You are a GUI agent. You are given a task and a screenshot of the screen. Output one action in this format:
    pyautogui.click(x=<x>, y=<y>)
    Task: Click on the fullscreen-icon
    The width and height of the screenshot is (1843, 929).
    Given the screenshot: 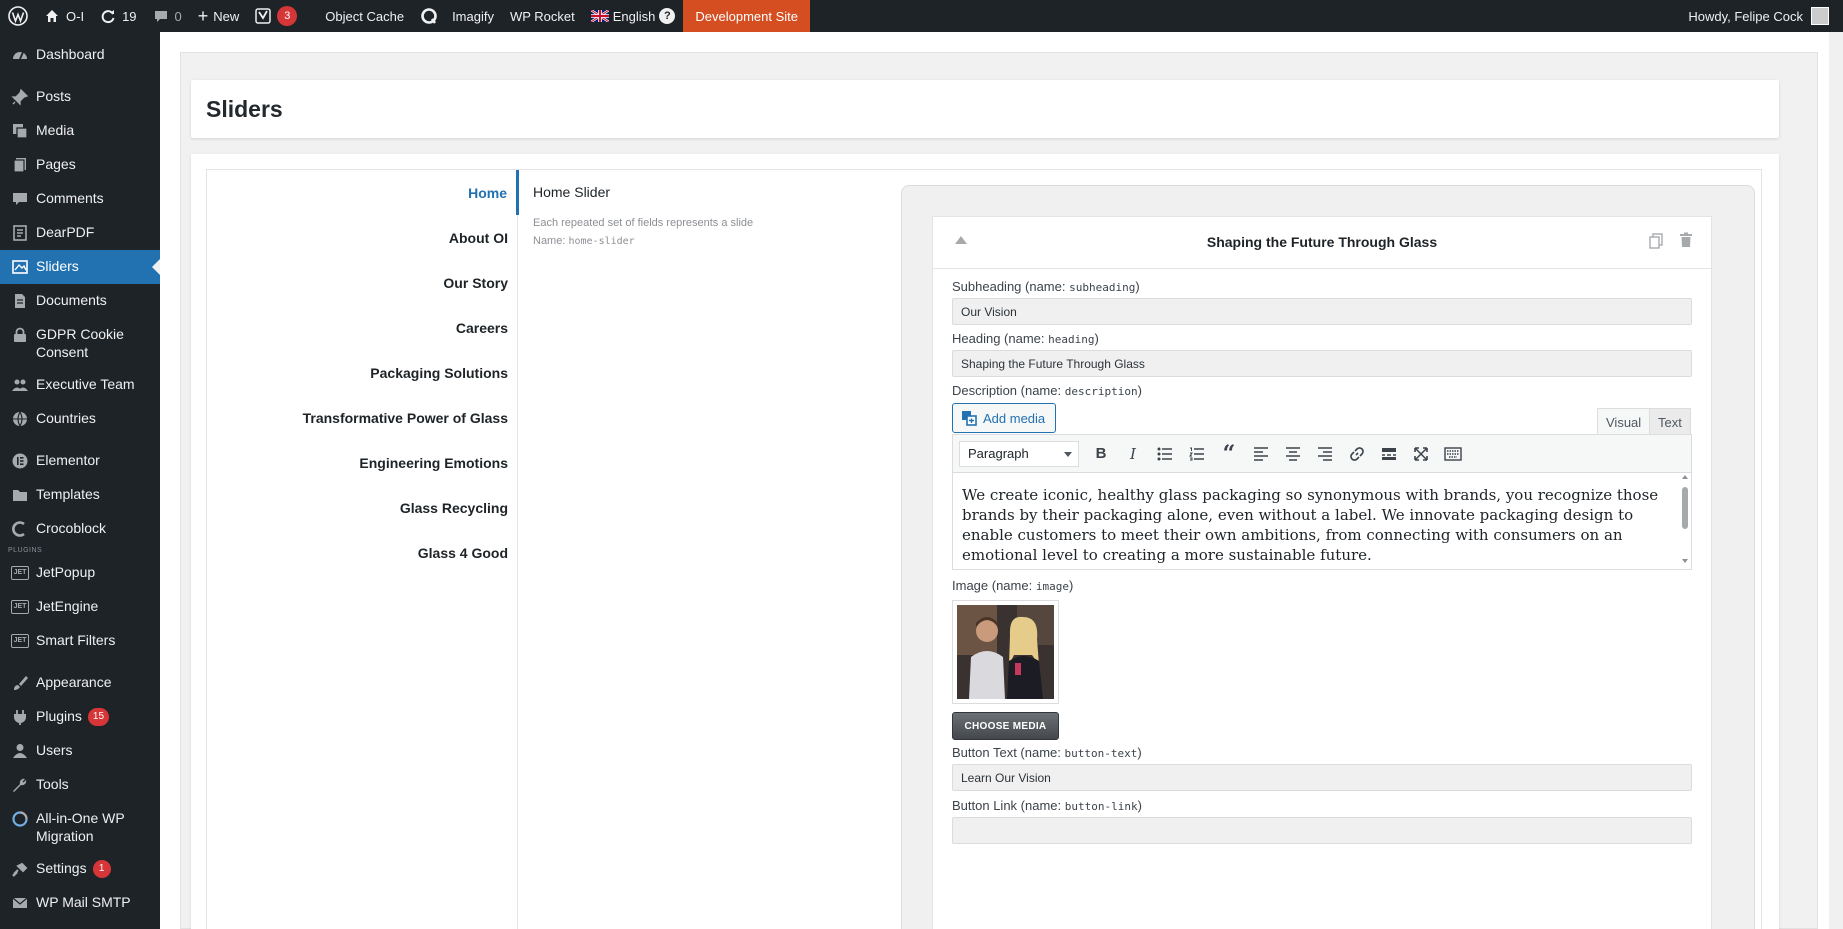 What is the action you would take?
    pyautogui.click(x=1421, y=454)
    